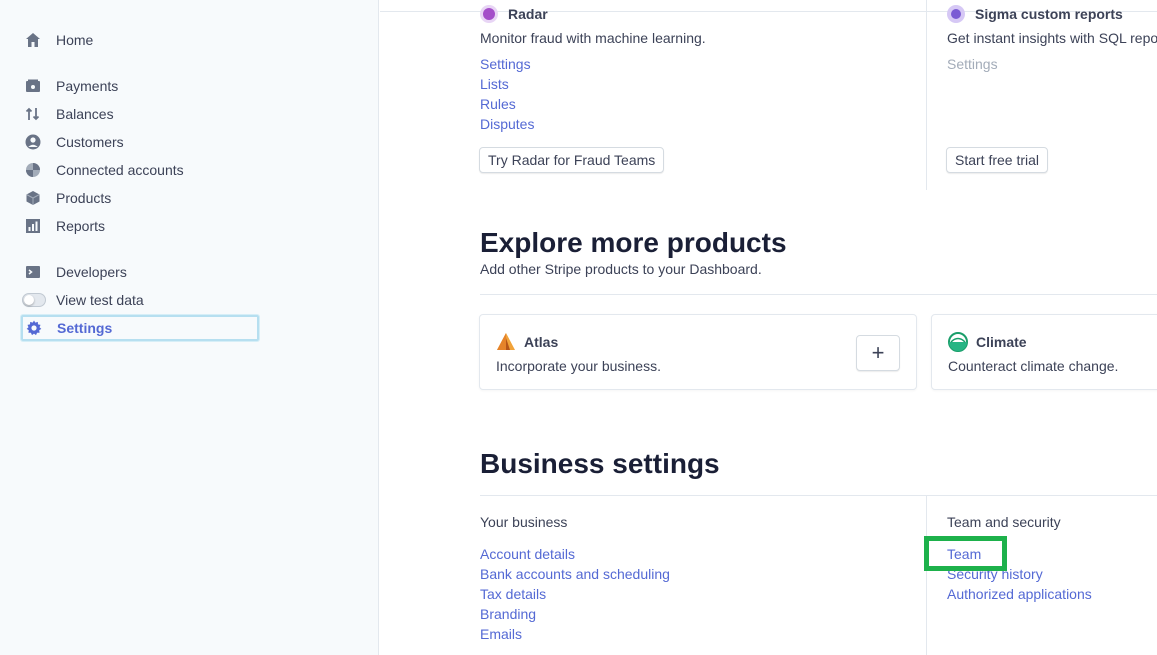 This screenshot has height=655, width=1157. Describe the element at coordinates (506, 342) in the screenshot. I see `atlas-icon` at that location.